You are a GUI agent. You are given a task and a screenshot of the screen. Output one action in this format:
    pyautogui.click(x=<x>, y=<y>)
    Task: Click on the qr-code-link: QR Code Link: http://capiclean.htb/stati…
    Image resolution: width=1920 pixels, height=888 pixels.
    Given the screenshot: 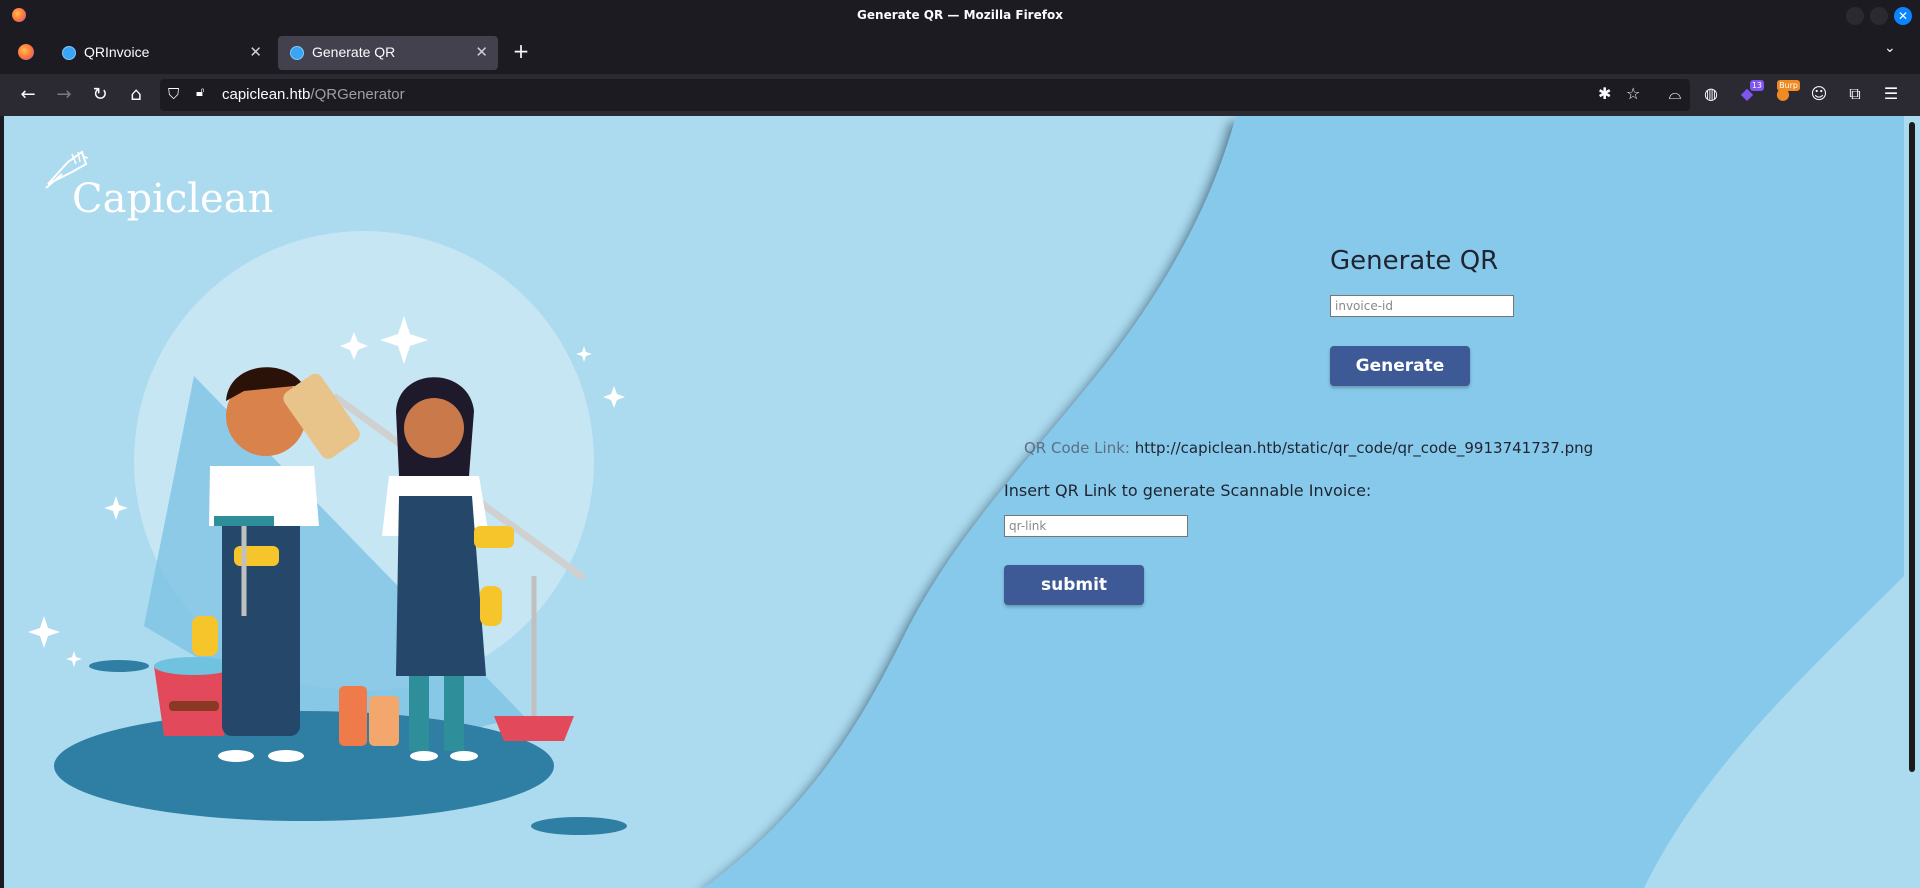 What is the action you would take?
    pyautogui.click(x=1308, y=448)
    